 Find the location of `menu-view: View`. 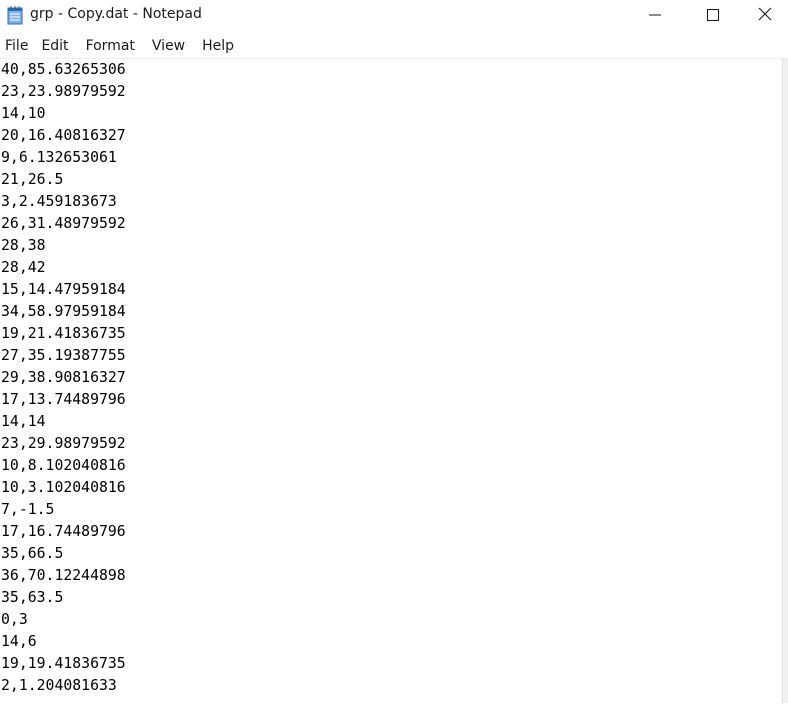

menu-view: View is located at coordinates (168, 46).